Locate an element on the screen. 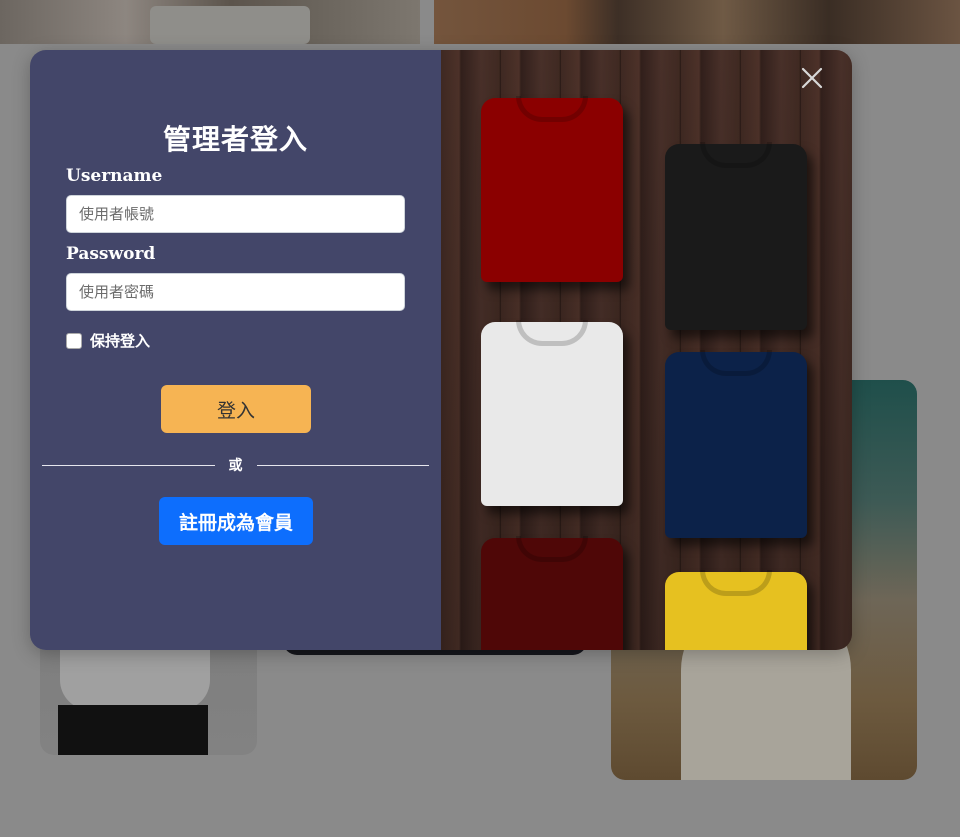  product-photo-wardrobe is located at coordinates (697, 22).